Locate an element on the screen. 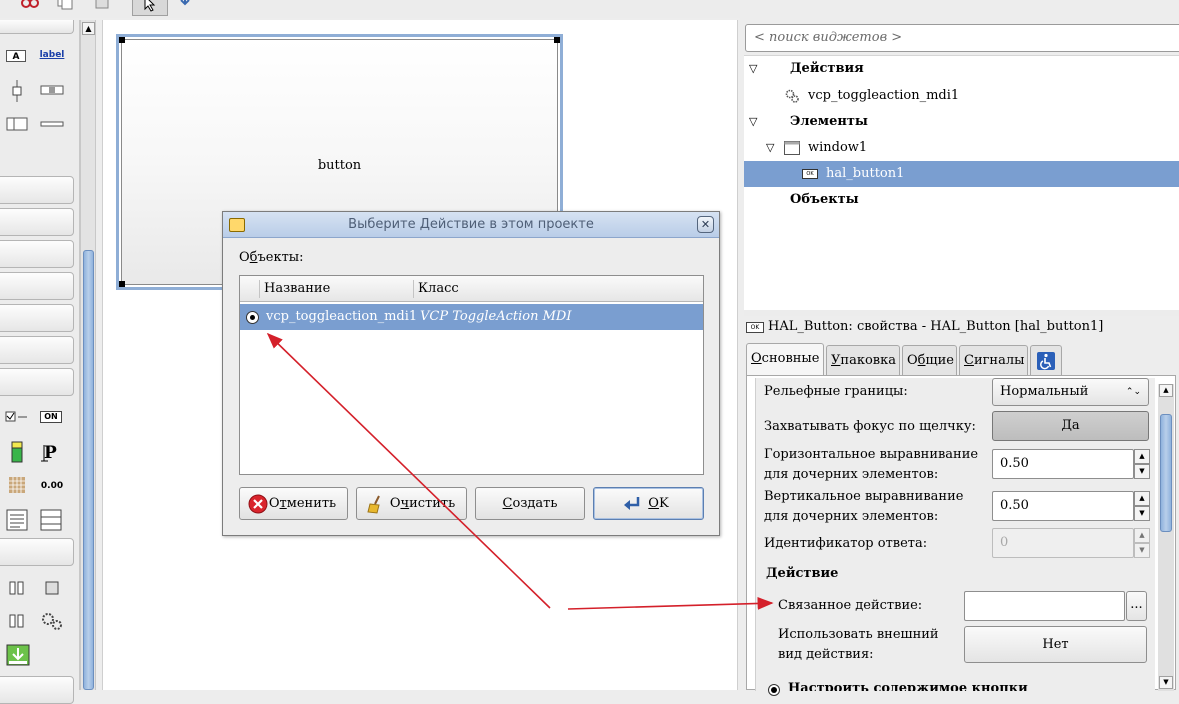 This screenshot has height=704, width=1179. hseparator-widget-icon is located at coordinates (52, 124).